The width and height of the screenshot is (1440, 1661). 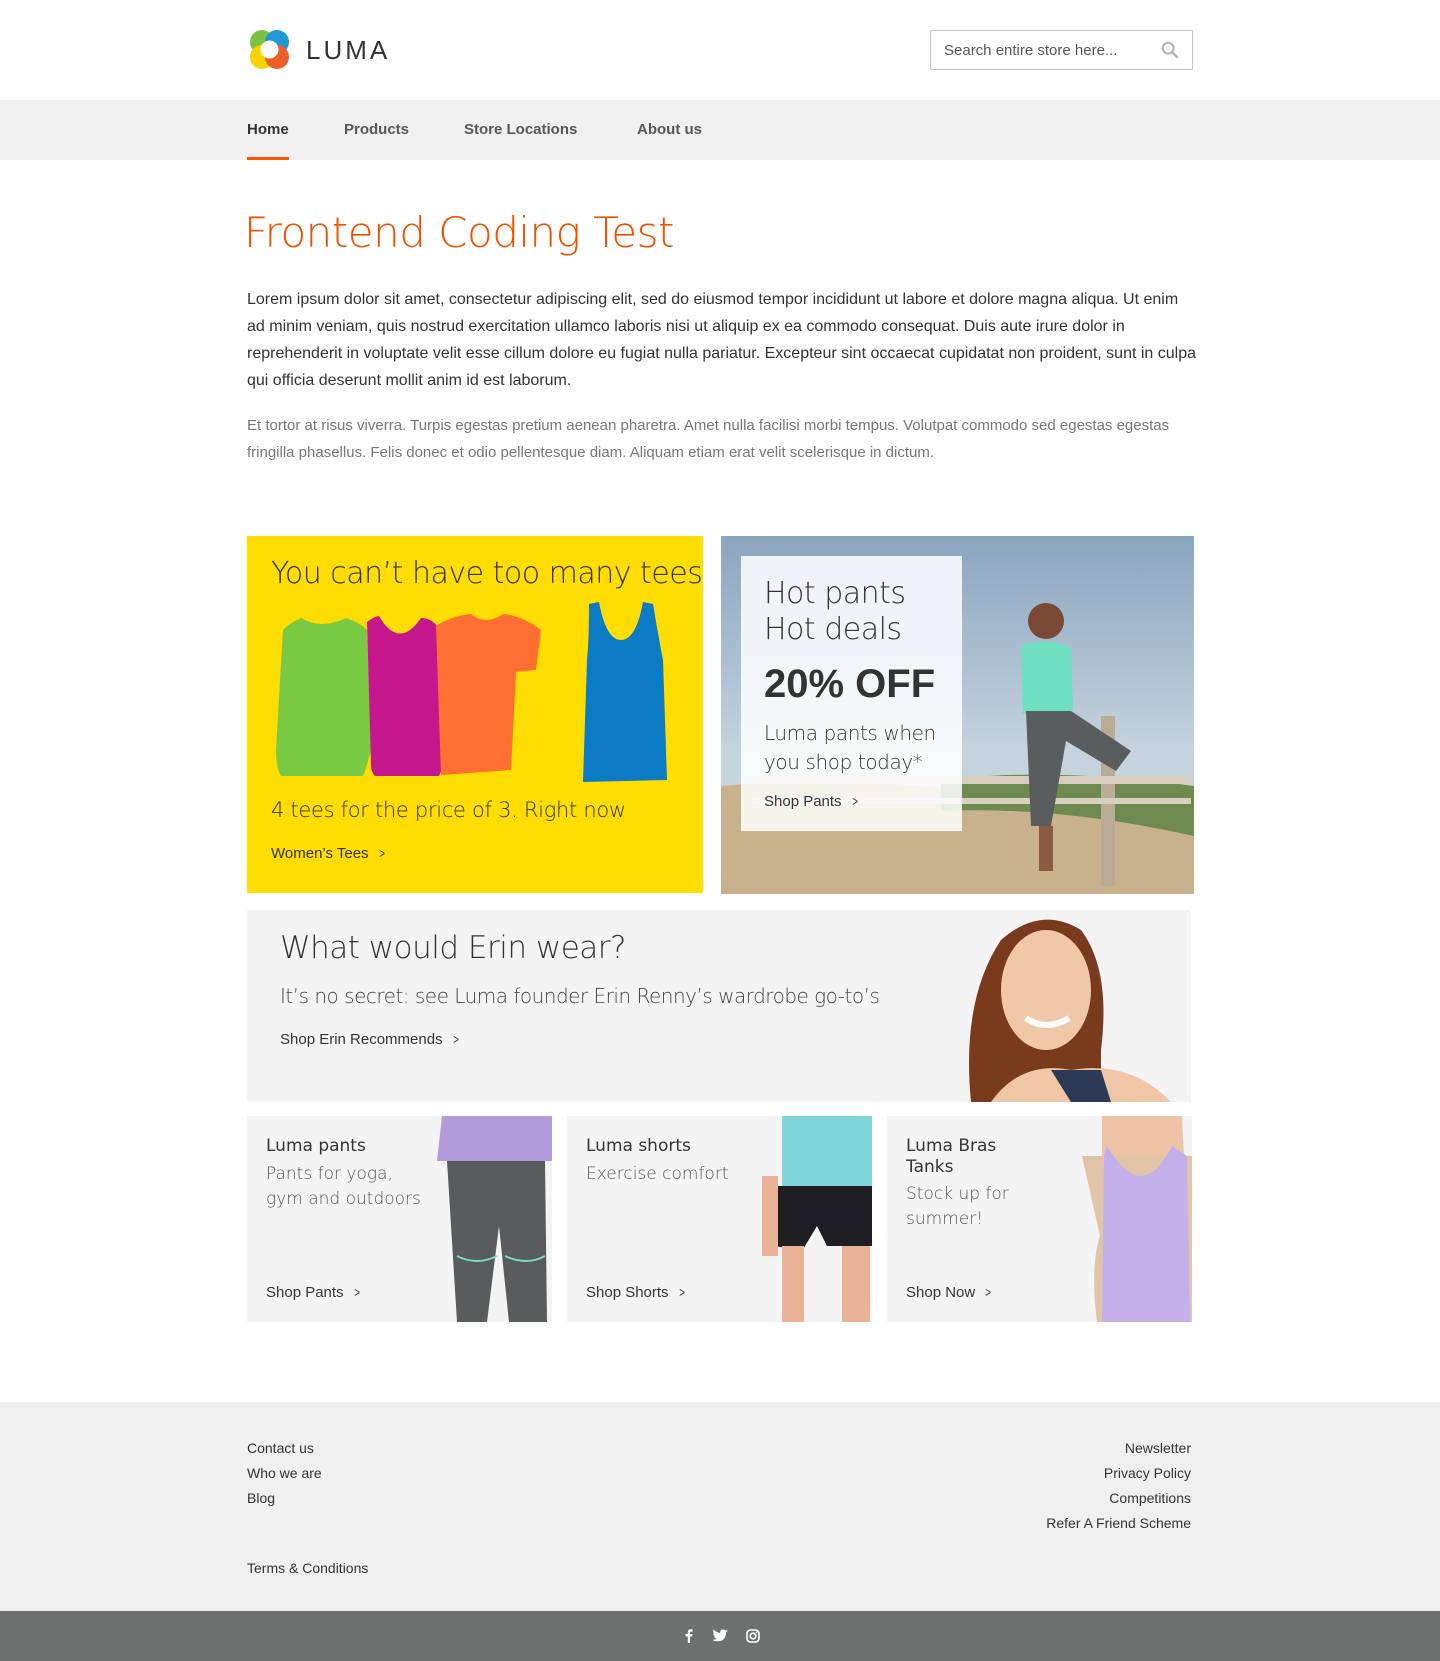 I want to click on footer-link-newsletter: Newsletter, so click(x=1118, y=1448).